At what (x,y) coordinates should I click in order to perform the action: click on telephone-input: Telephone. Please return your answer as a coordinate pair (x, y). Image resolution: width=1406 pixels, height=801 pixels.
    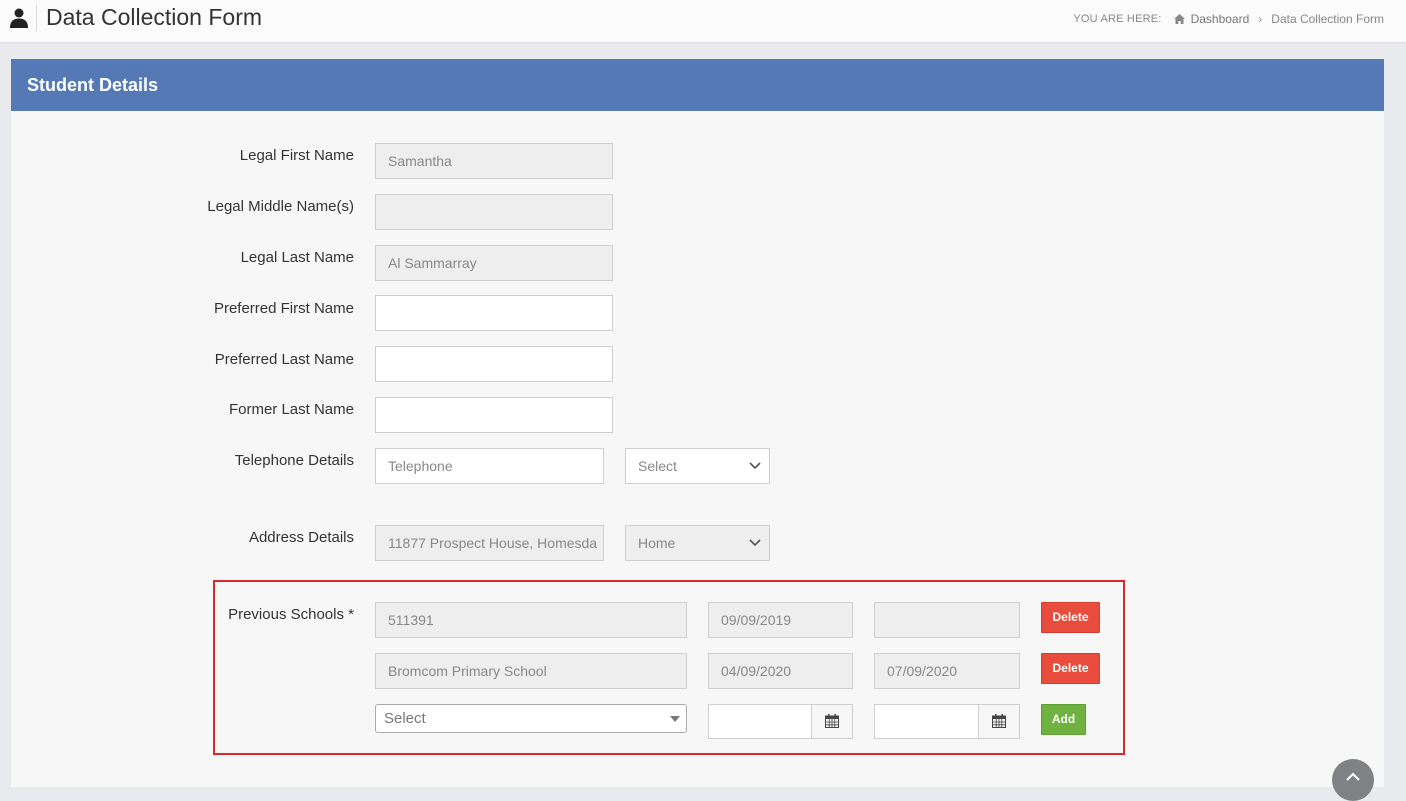
    Looking at the image, I should click on (489, 466).